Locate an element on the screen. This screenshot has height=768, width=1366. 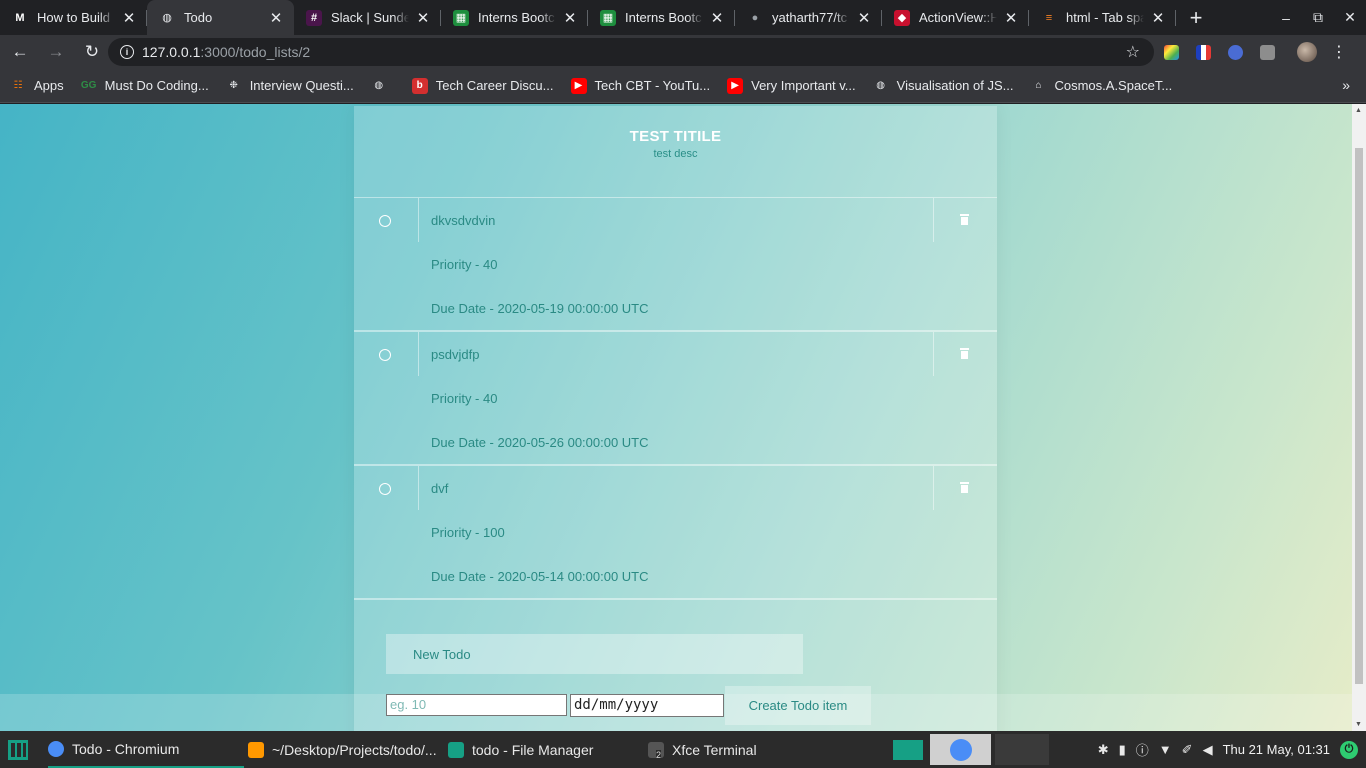
system-tray: ✱ ▮ ⓘ ▼ ✐ ◀ Thu 21 May, 01:31 ⏻ is located at coordinates (1232, 749).